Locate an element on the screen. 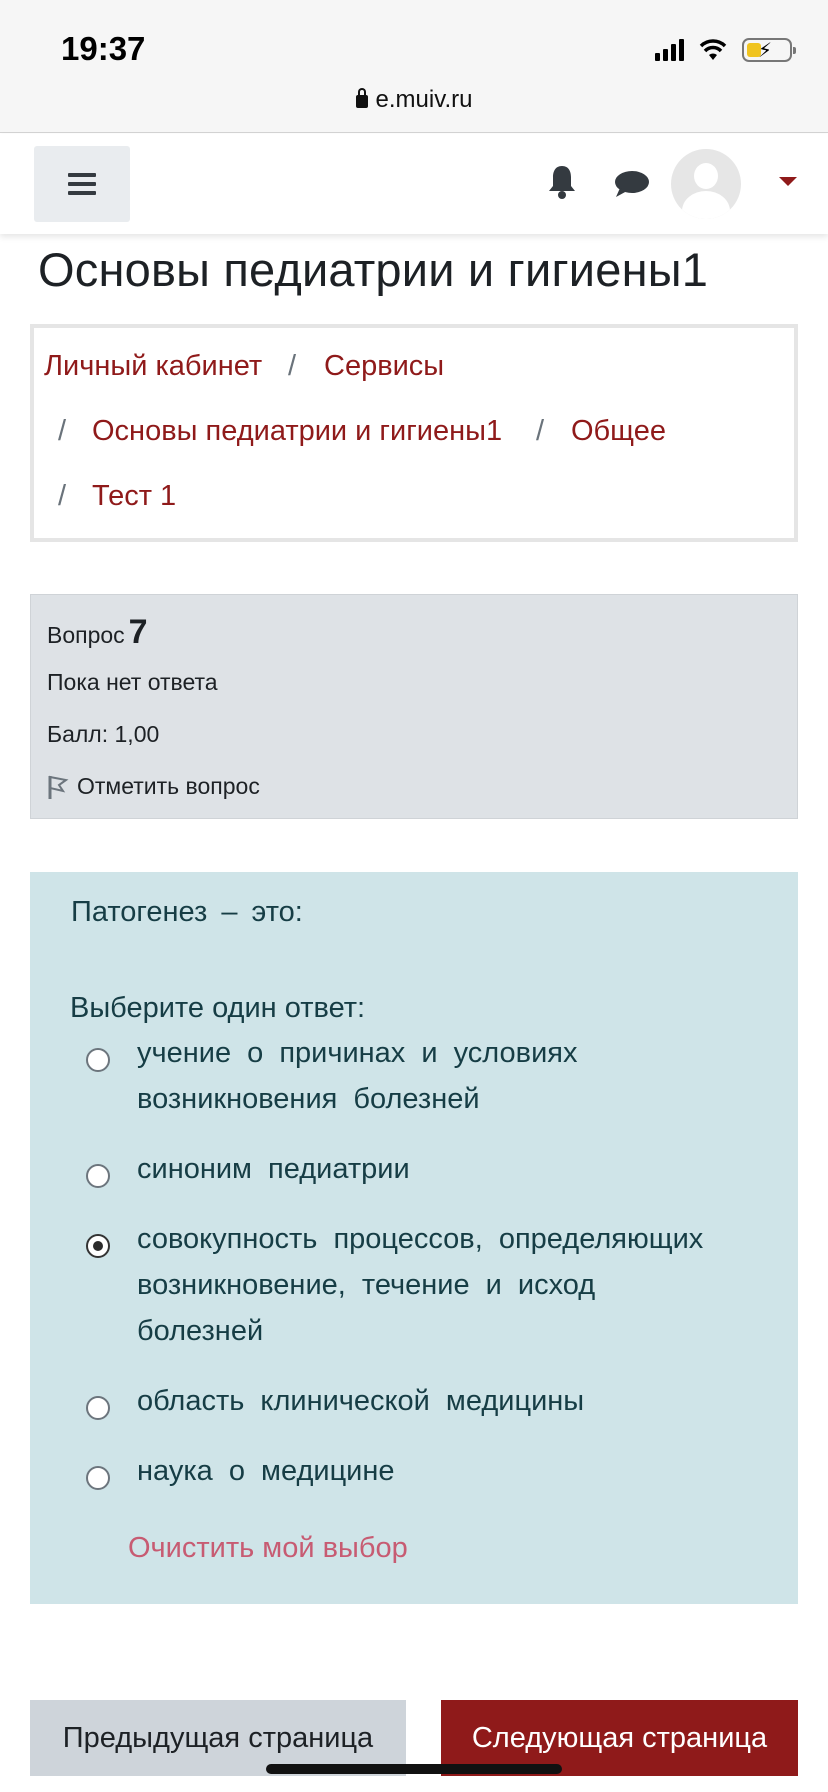  chat-bubble-icon is located at coordinates (632, 184).